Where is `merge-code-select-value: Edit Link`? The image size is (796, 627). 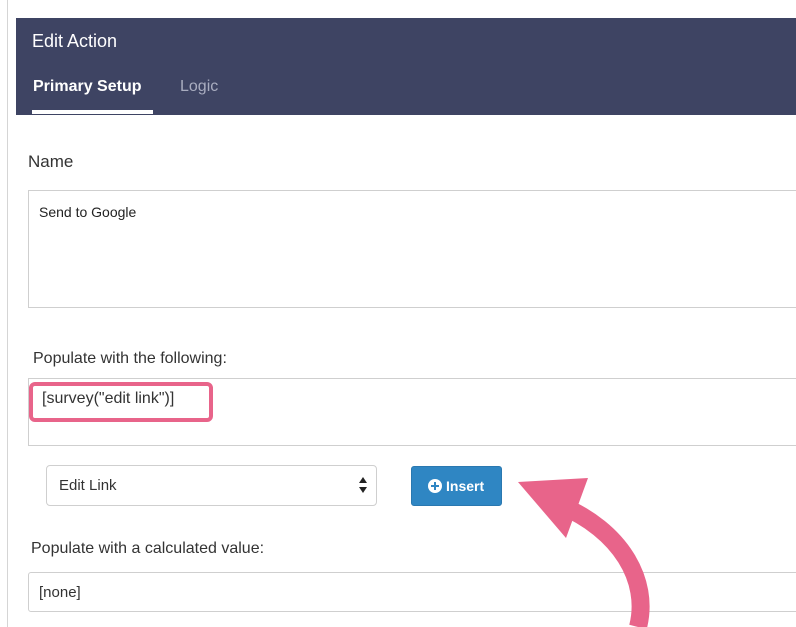 merge-code-select-value: Edit Link is located at coordinates (88, 485).